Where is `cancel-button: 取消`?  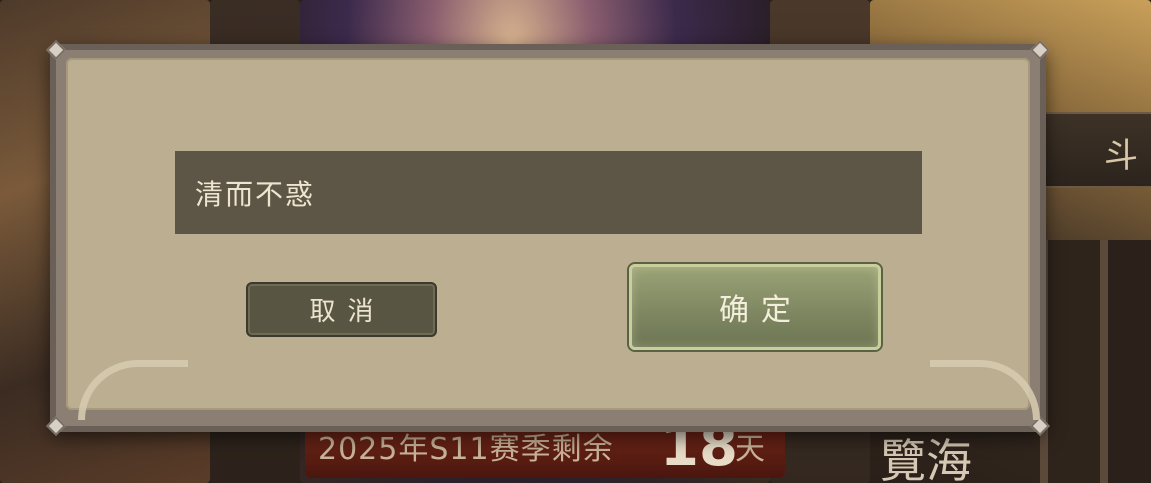
cancel-button: 取消 is located at coordinates (341, 309).